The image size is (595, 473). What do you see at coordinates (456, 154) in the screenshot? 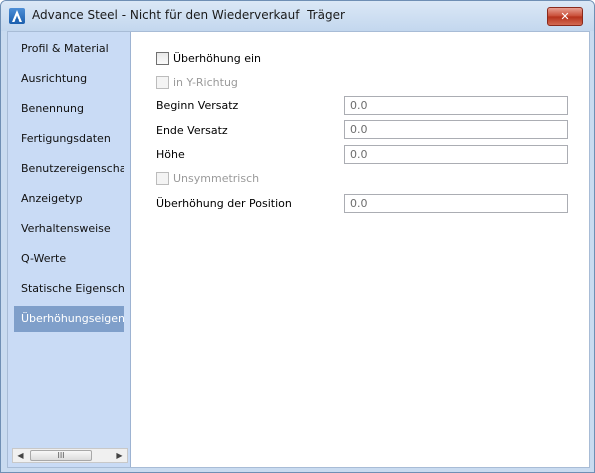
I see `height-field: 0.0` at bounding box center [456, 154].